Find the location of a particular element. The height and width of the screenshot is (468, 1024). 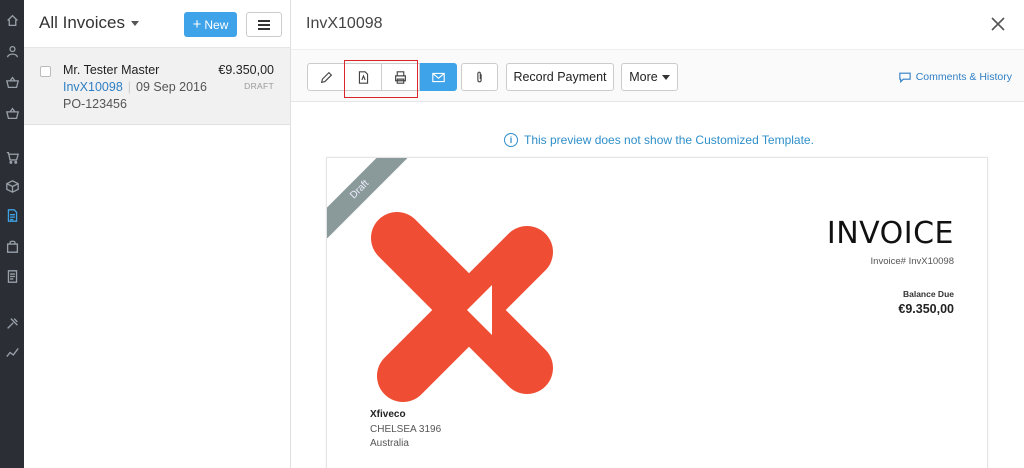

more-label: More is located at coordinates (643, 77).